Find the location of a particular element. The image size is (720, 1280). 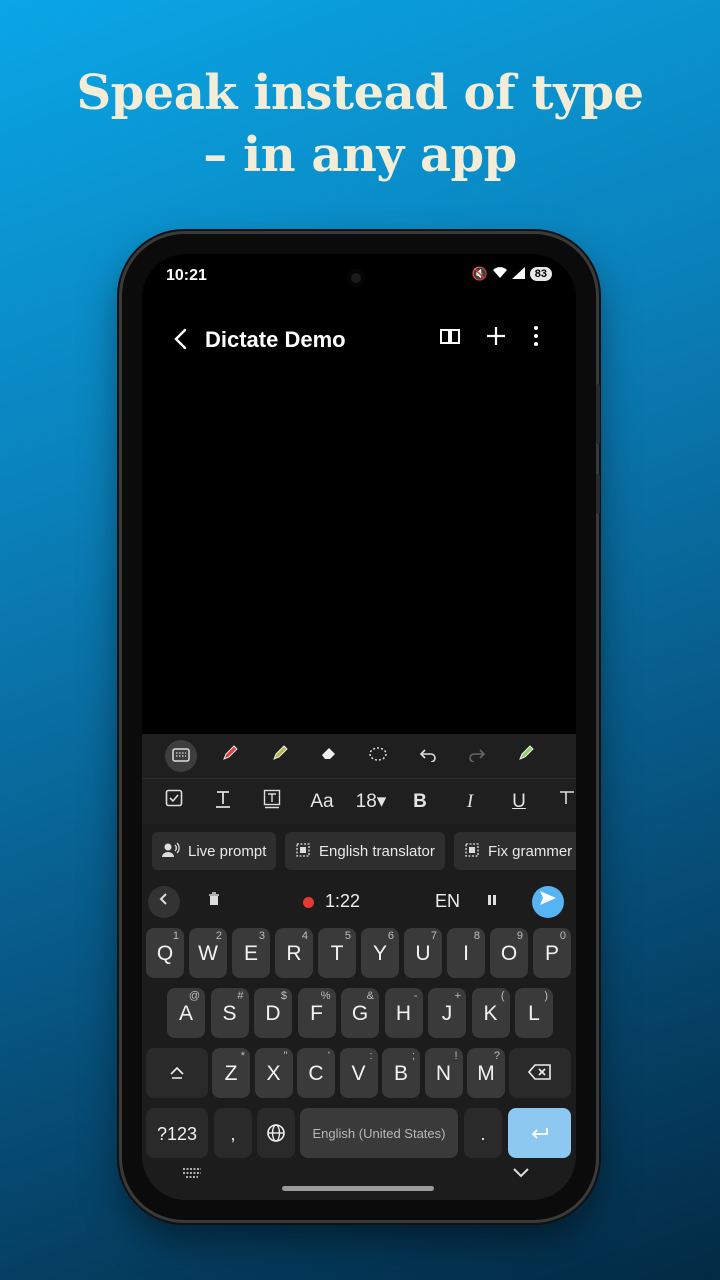

undo-icon is located at coordinates (427, 756).